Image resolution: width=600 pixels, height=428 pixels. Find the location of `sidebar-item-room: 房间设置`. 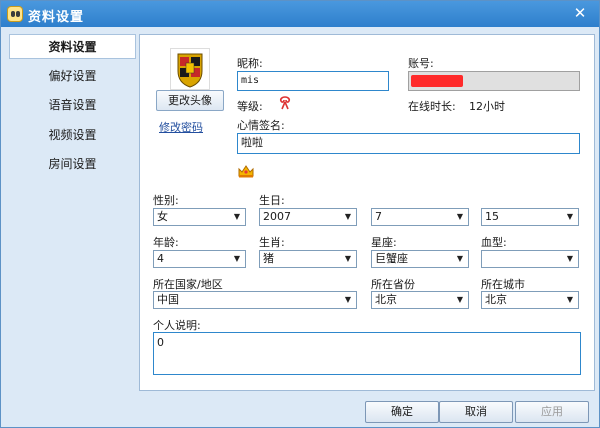

sidebar-item-room: 房间设置 is located at coordinates (72, 164).